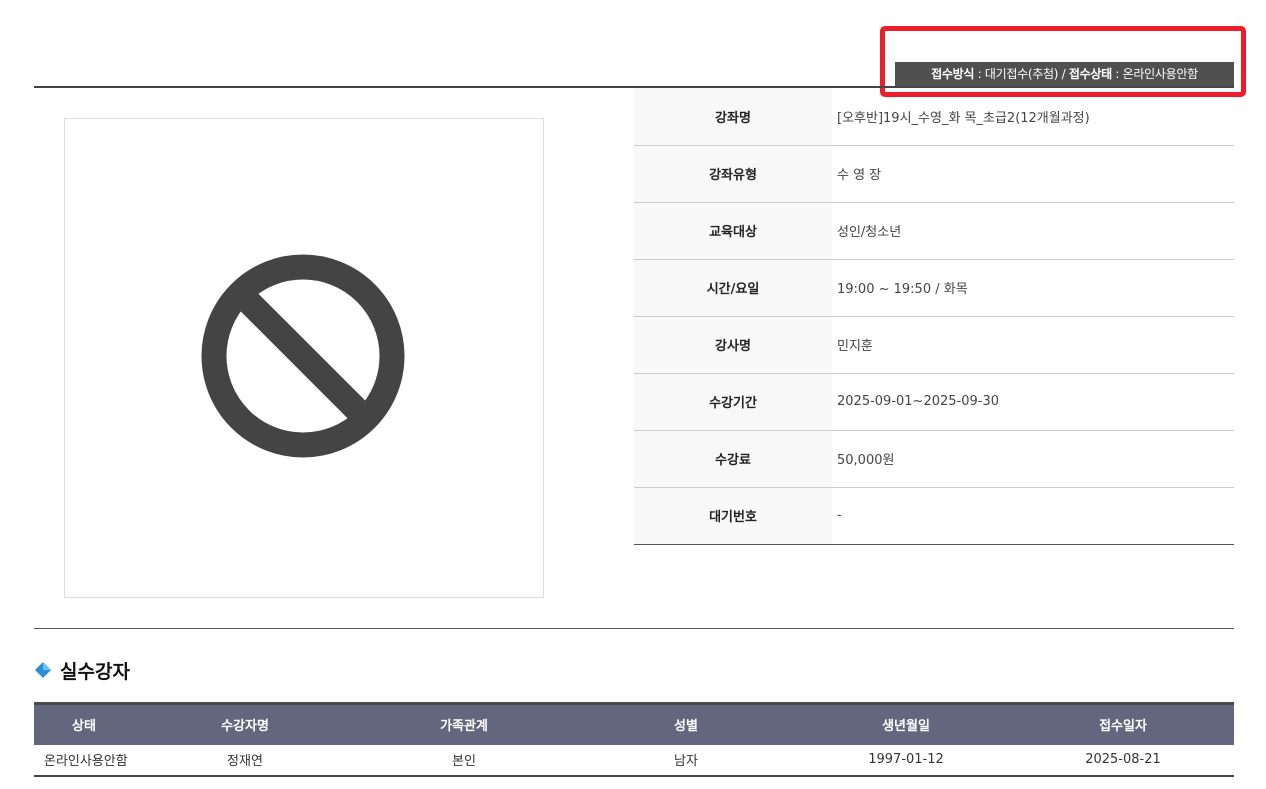  What do you see at coordinates (84, 727) in the screenshot?
I see `column-header: 상태` at bounding box center [84, 727].